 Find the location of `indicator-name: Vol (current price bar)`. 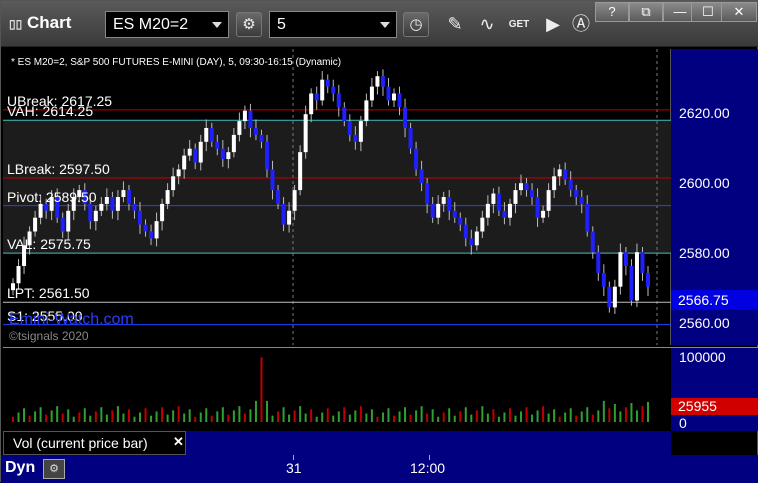

indicator-name: Vol (current price bar) is located at coordinates (80, 443).